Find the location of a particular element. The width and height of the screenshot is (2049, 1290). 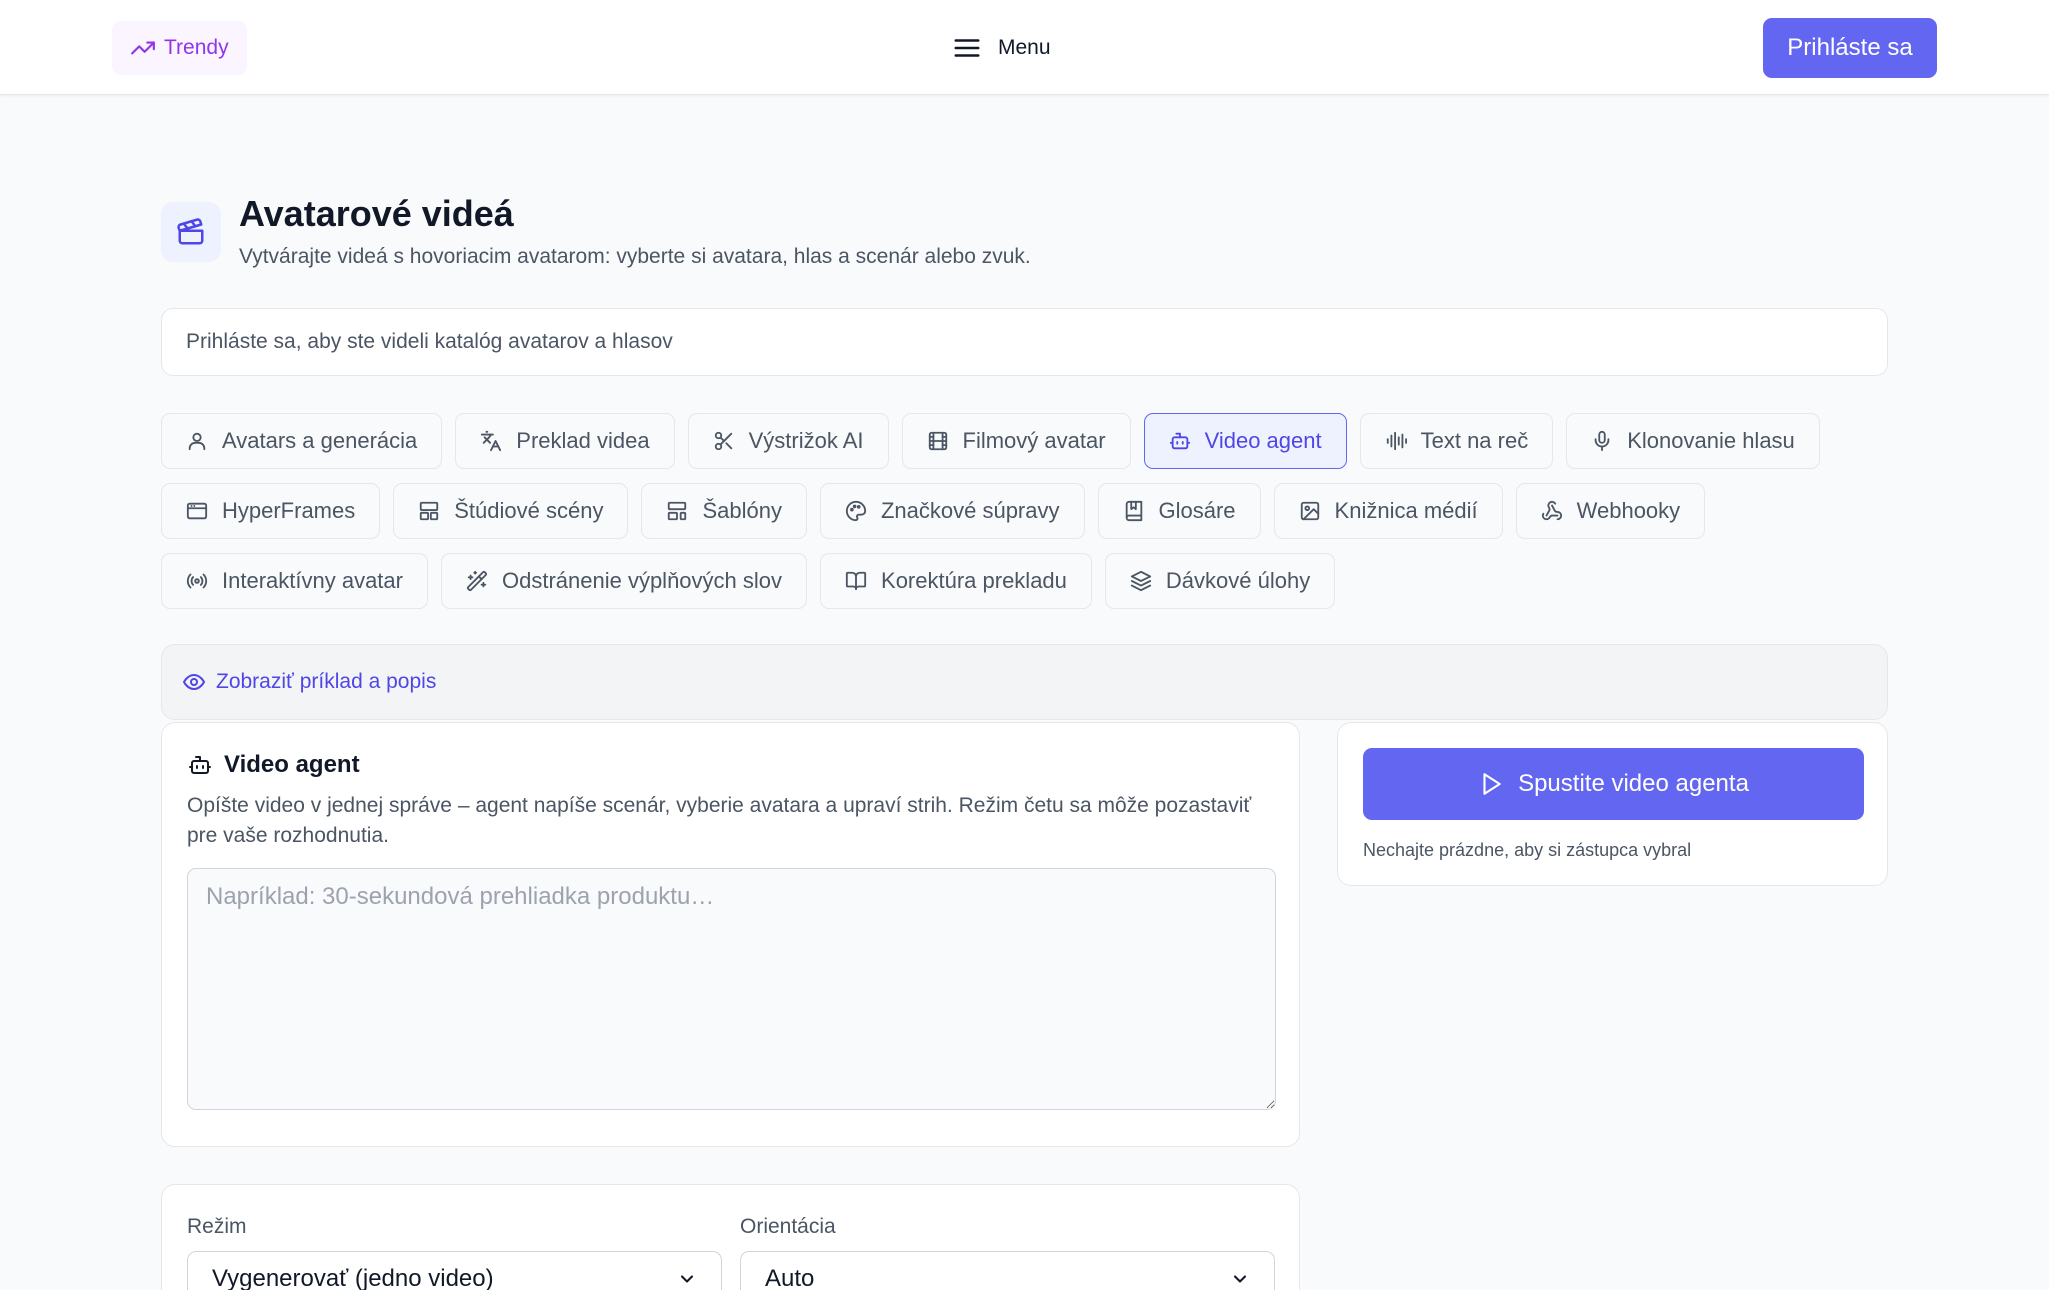

menu-label: Menu is located at coordinates (1024, 47).